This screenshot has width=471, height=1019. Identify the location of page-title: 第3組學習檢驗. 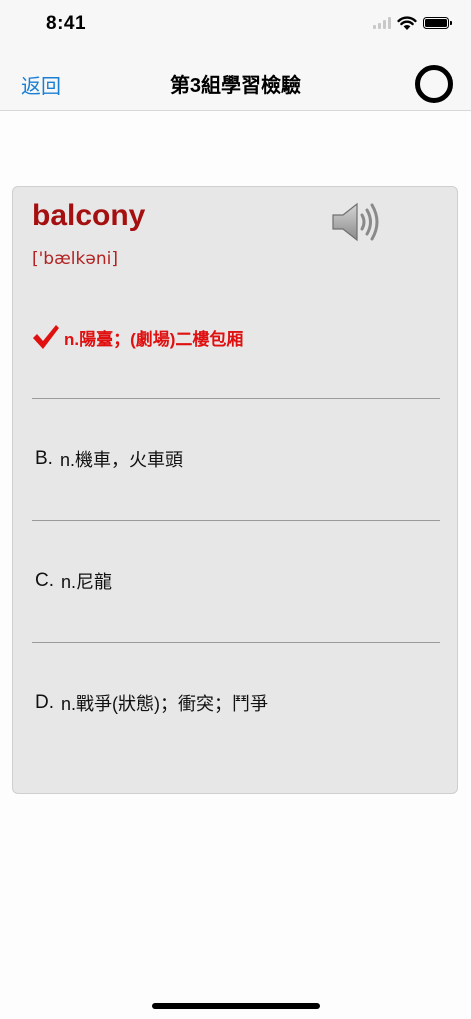
(235, 86).